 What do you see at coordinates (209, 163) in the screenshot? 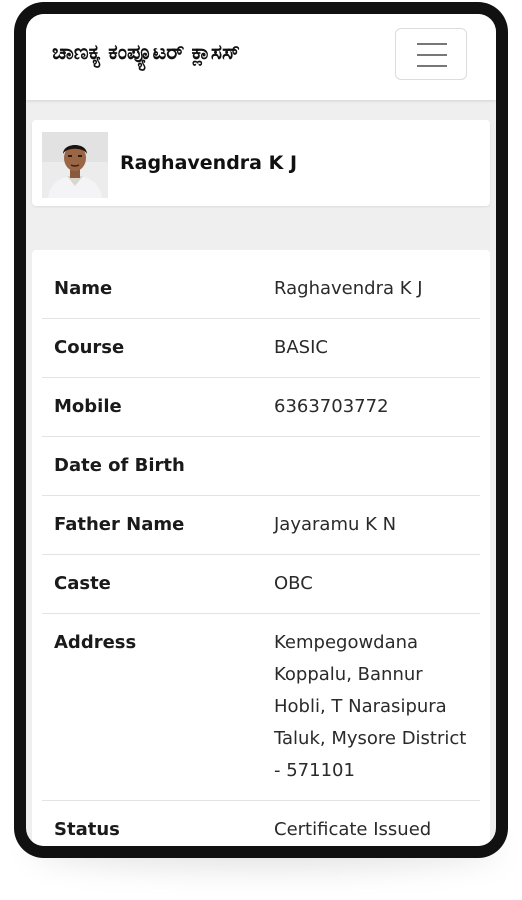
I see `profile-name: Raghavendra K J` at bounding box center [209, 163].